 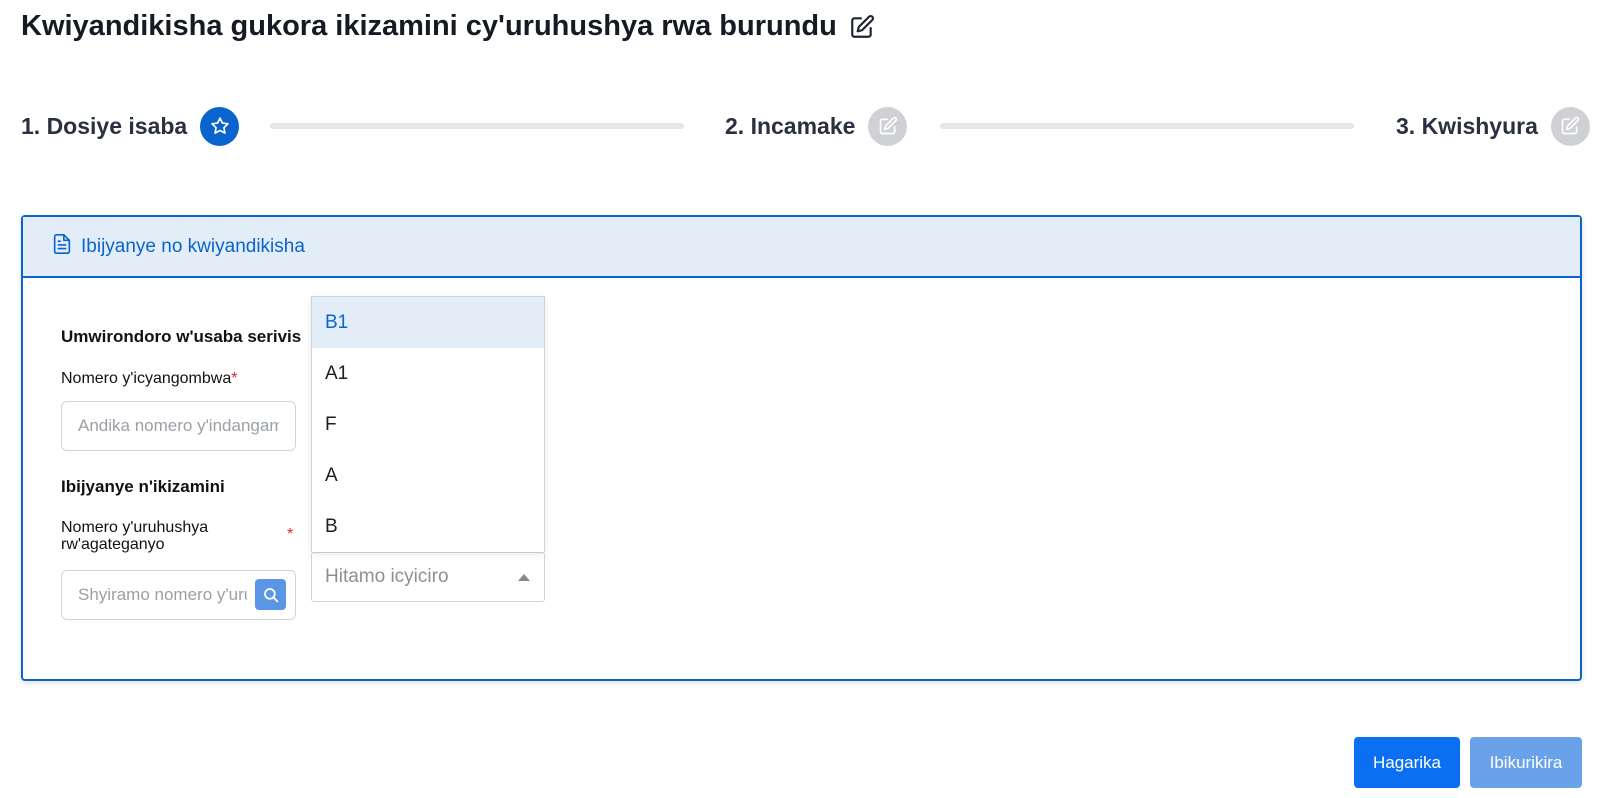 I want to click on category-select: Hitamo icyiciro, so click(x=428, y=577).